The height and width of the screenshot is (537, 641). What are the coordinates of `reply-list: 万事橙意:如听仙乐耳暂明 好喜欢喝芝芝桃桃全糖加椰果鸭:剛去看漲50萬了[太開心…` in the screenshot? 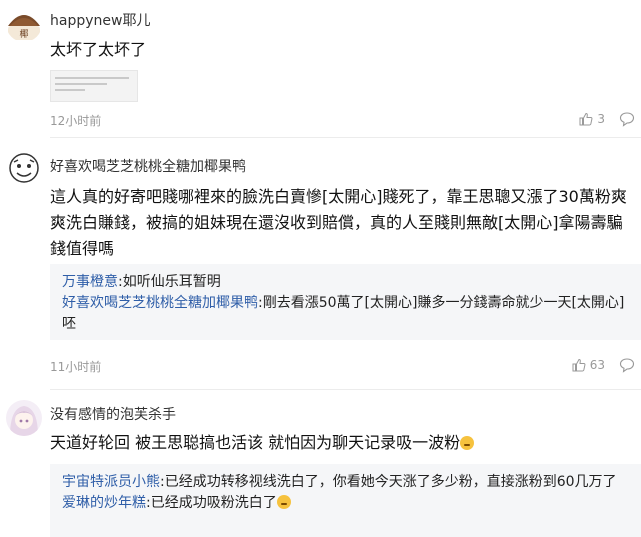 It's located at (345, 302).